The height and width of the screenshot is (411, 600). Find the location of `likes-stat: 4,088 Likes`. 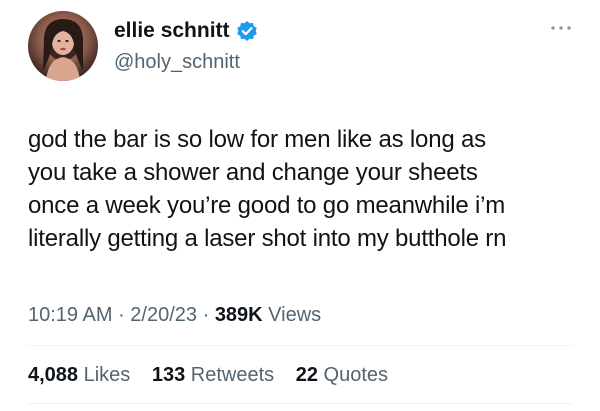

likes-stat: 4,088 Likes is located at coordinates (79, 375).